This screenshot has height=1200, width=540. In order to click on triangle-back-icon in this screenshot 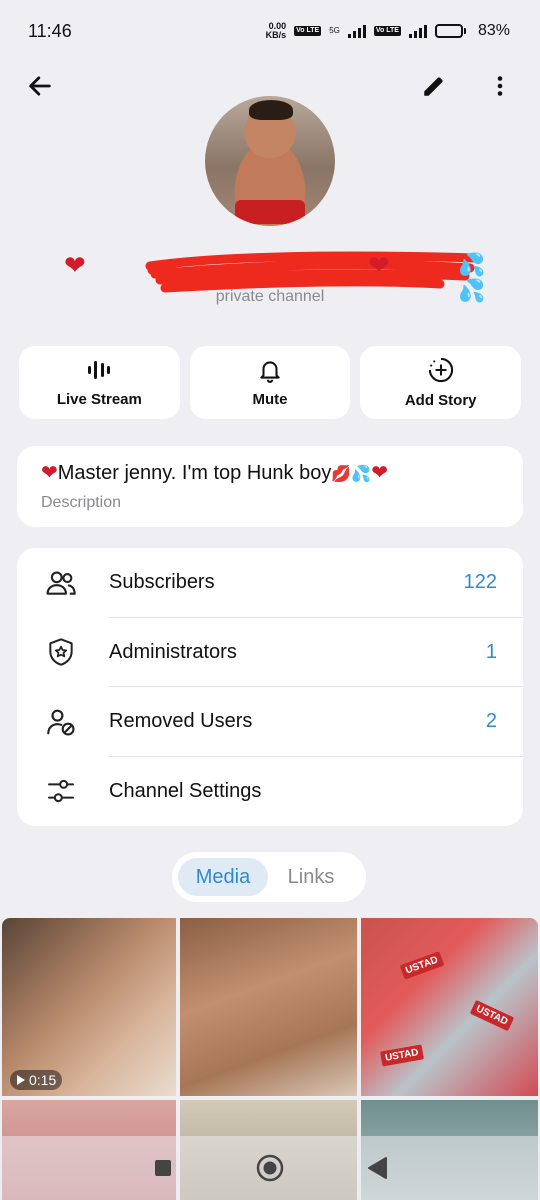, I will do `click(377, 1168)`.